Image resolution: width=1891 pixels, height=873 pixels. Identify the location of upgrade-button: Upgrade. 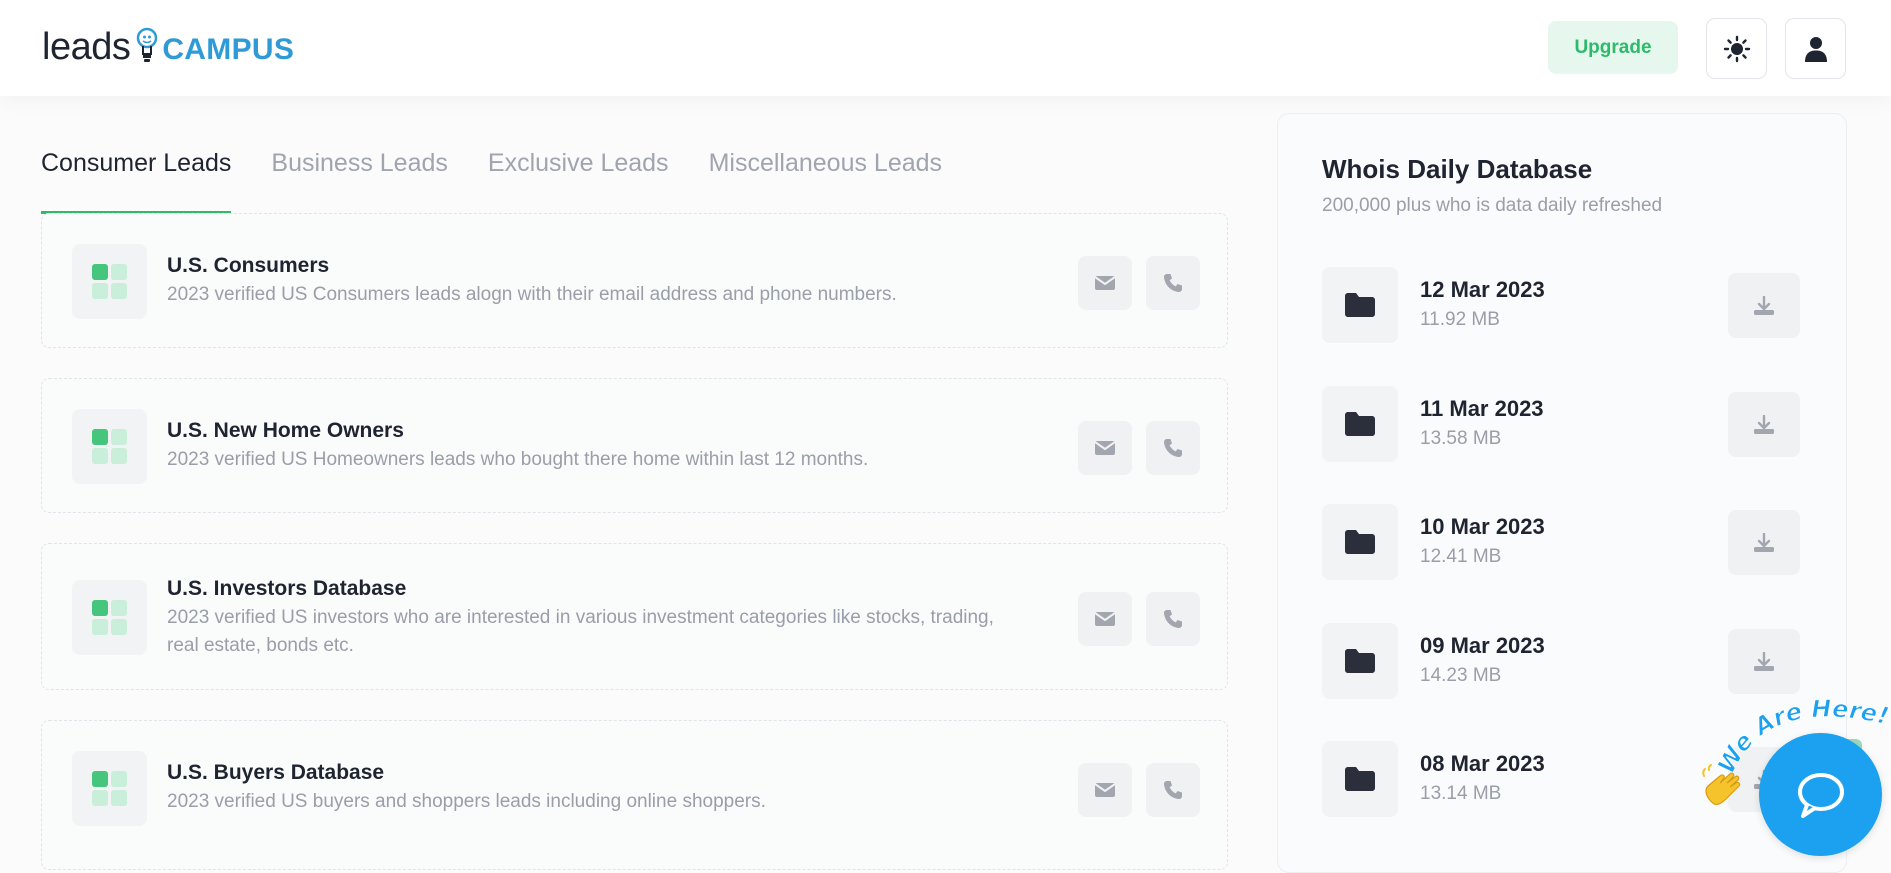
(1613, 47).